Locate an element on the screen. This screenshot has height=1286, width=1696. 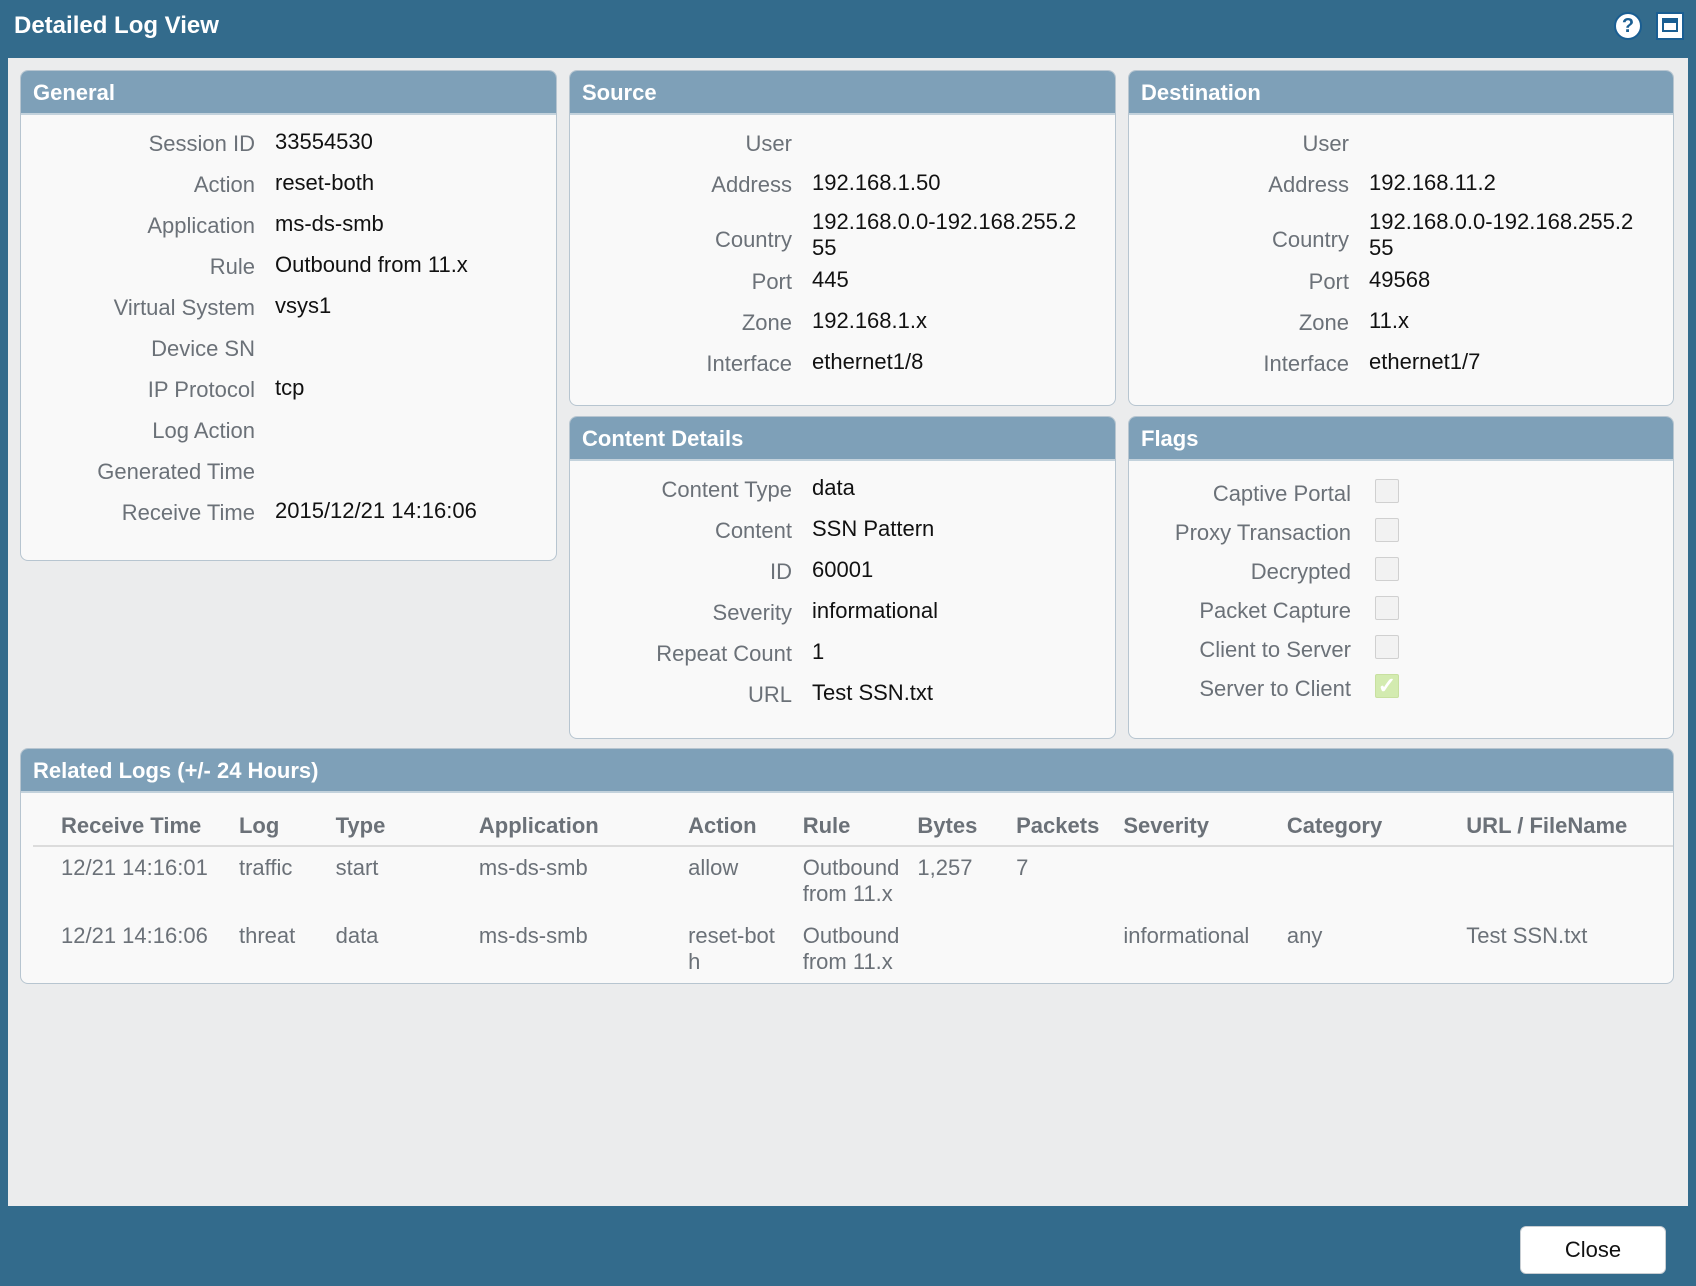
flag-checkbox: ✓ is located at coordinates (1387, 686).